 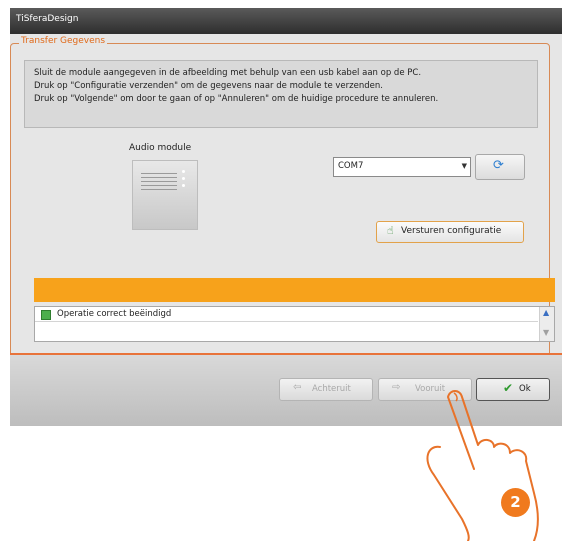 I want to click on arrow-right-icon: ⇨, so click(x=396, y=387).